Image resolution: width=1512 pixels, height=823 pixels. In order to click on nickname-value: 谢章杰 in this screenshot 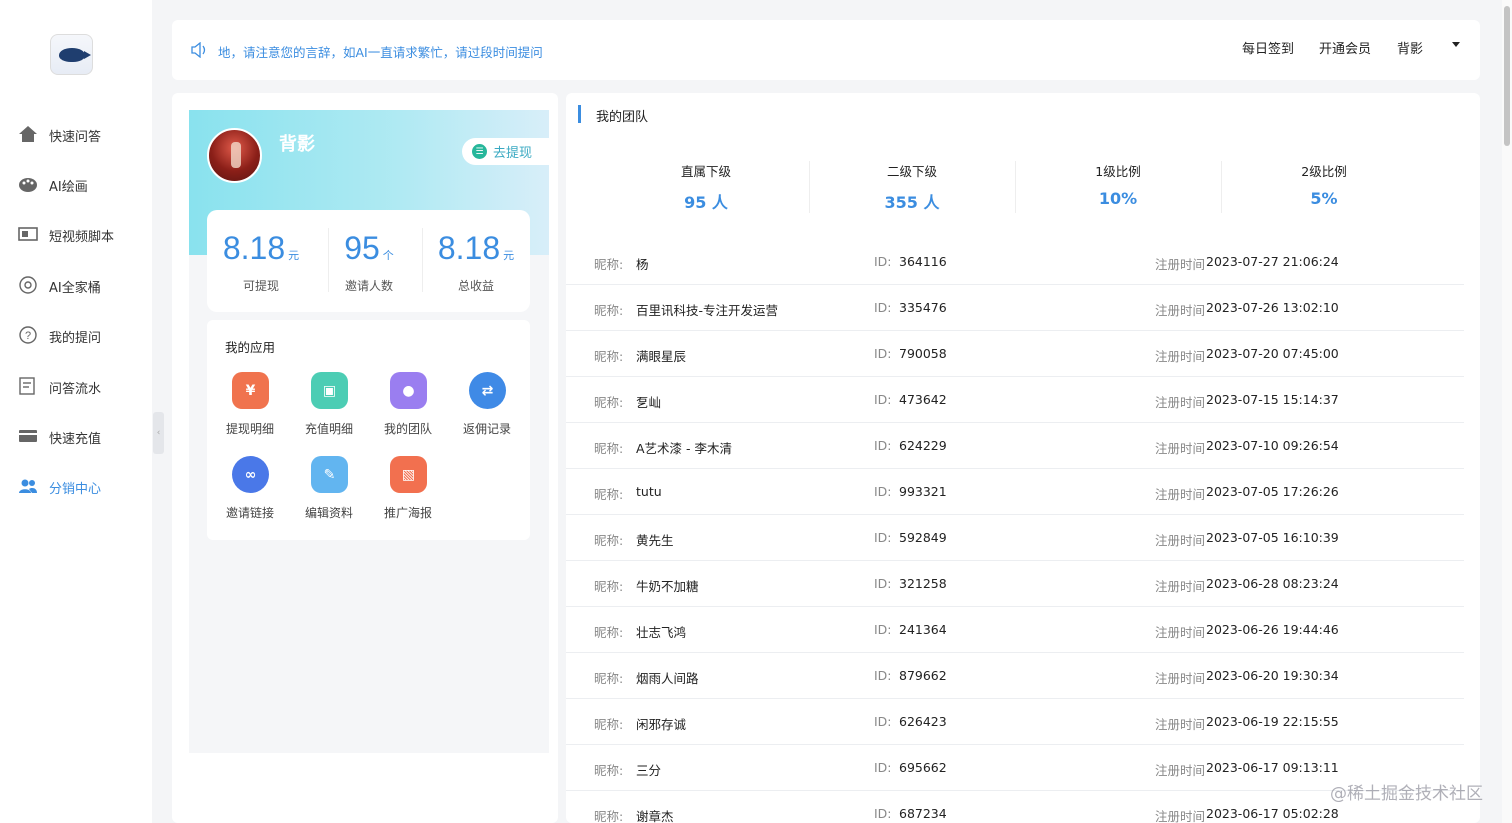, I will do `click(655, 816)`.